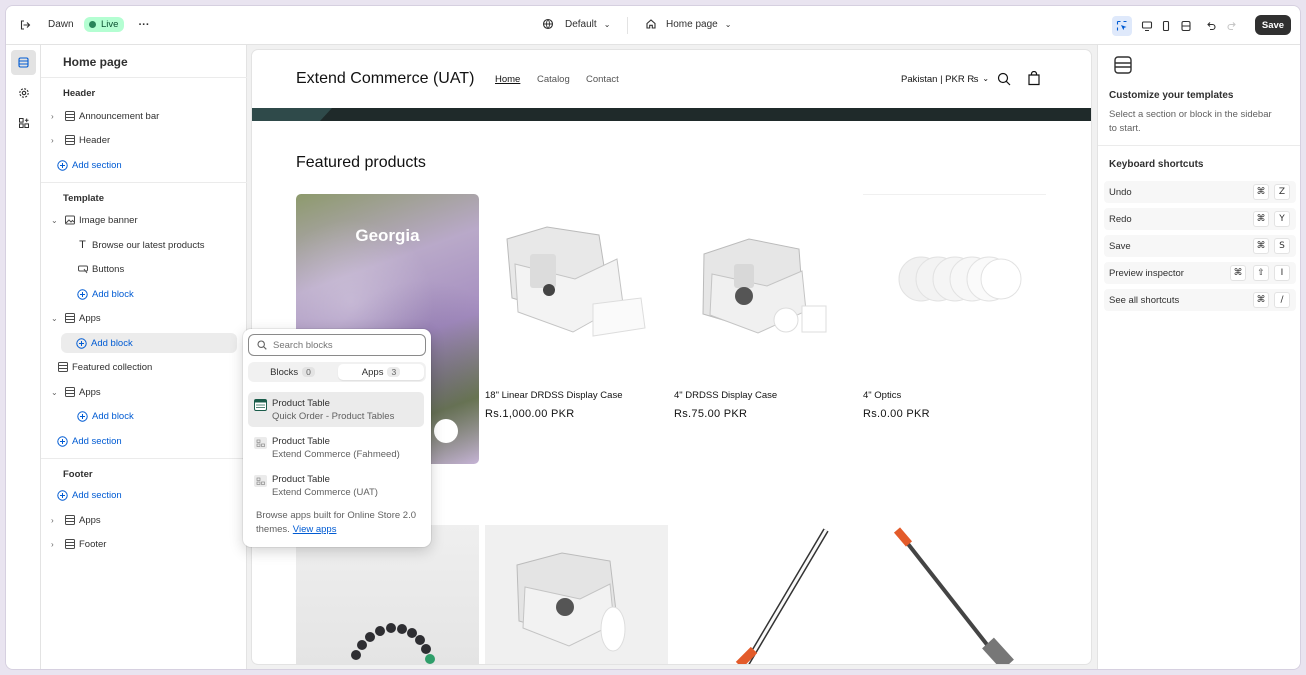  What do you see at coordinates (61, 24) in the screenshot?
I see `theme-name: Dawn` at bounding box center [61, 24].